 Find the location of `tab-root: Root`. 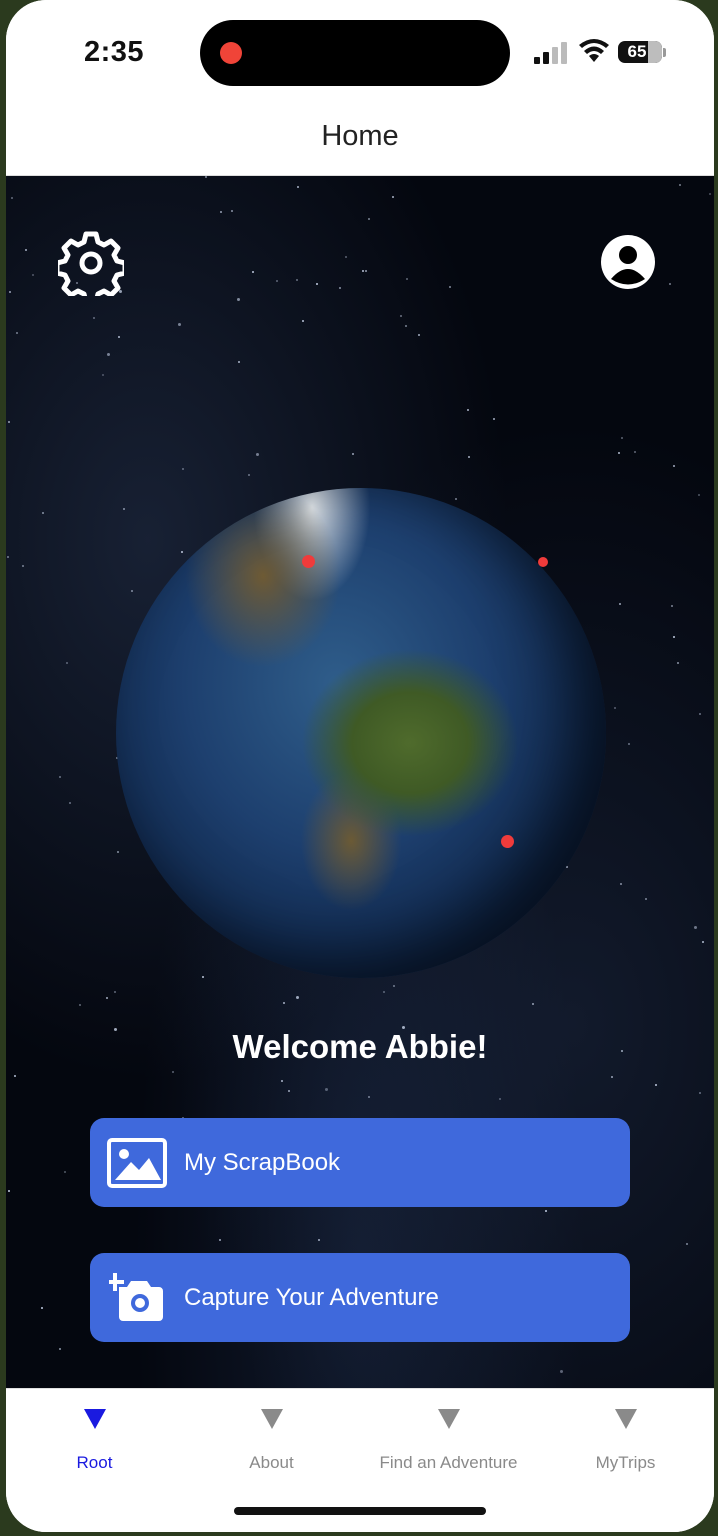

tab-root: Root is located at coordinates (94, 1441).